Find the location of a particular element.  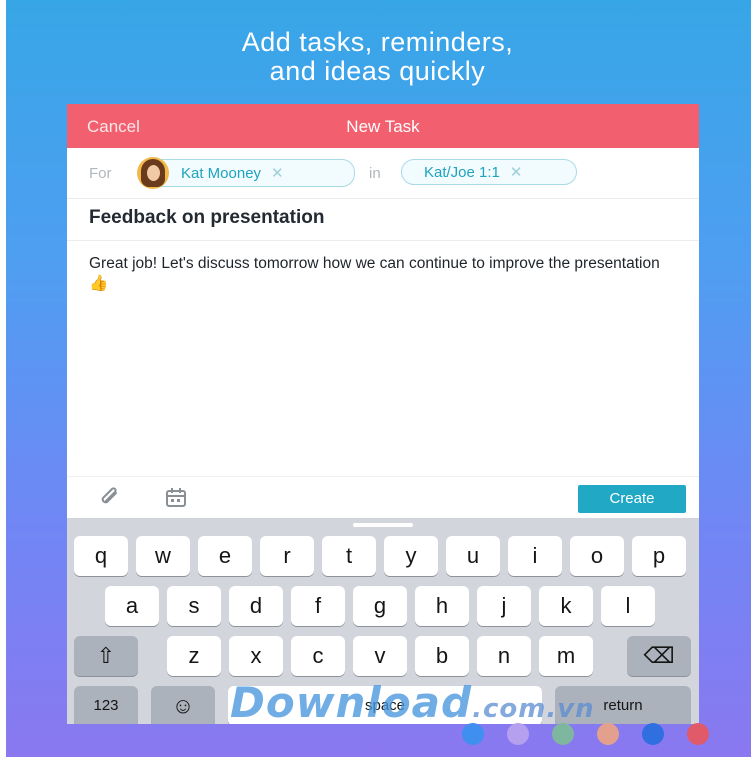

remove-assignee-icon: ✕ is located at coordinates (277, 173).